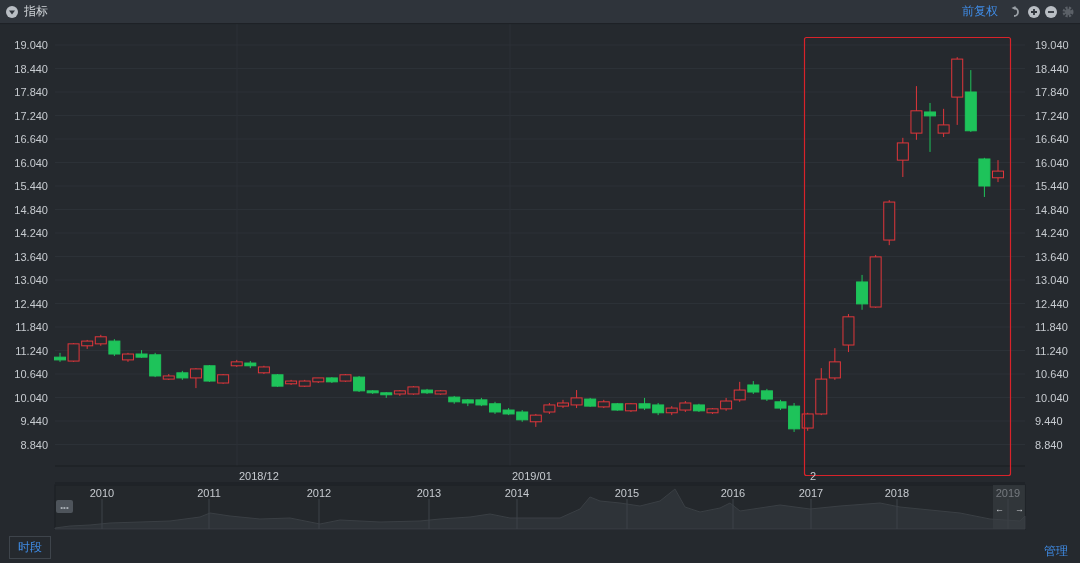 The height and width of the screenshot is (563, 1080). What do you see at coordinates (517, 493) in the screenshot?
I see `year-label: 2014` at bounding box center [517, 493].